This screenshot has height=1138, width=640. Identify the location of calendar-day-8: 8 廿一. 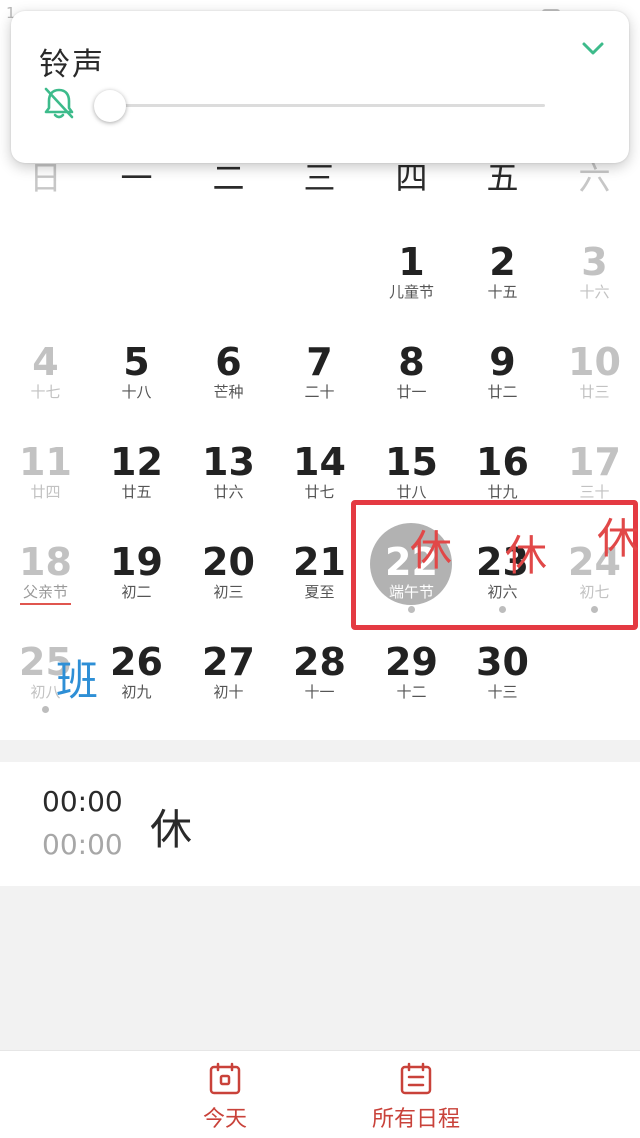
(411, 390).